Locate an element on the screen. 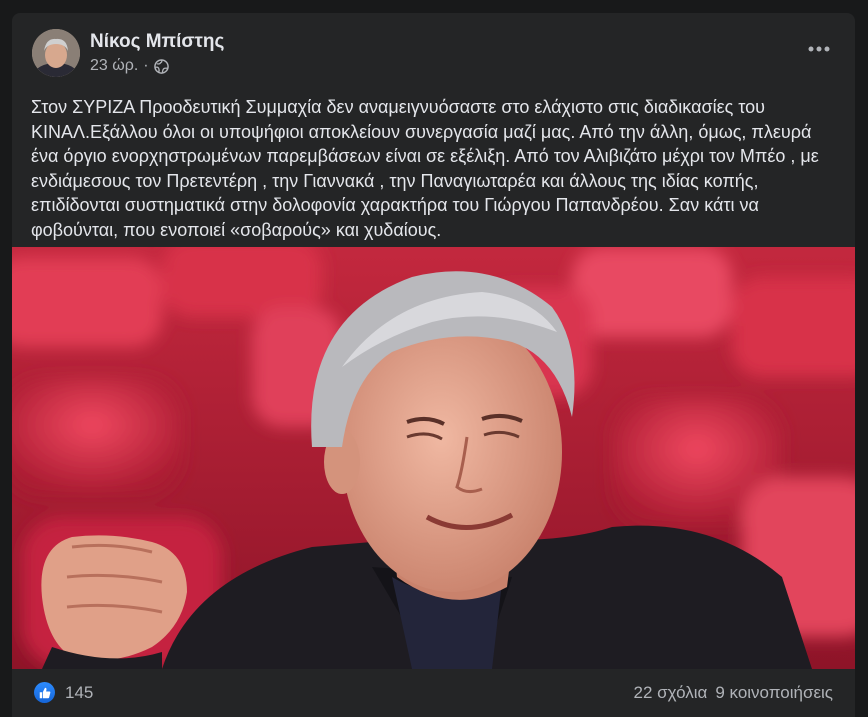 The image size is (868, 717). engagement-counts: 22 σχόλια 9 κοινοποιήσεις is located at coordinates (733, 693).